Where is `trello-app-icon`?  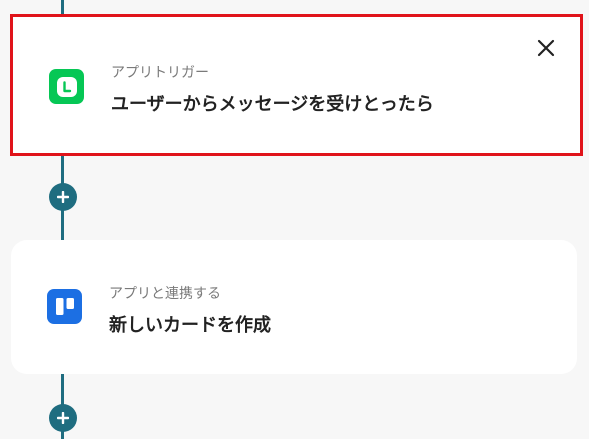
trello-app-icon is located at coordinates (64, 306).